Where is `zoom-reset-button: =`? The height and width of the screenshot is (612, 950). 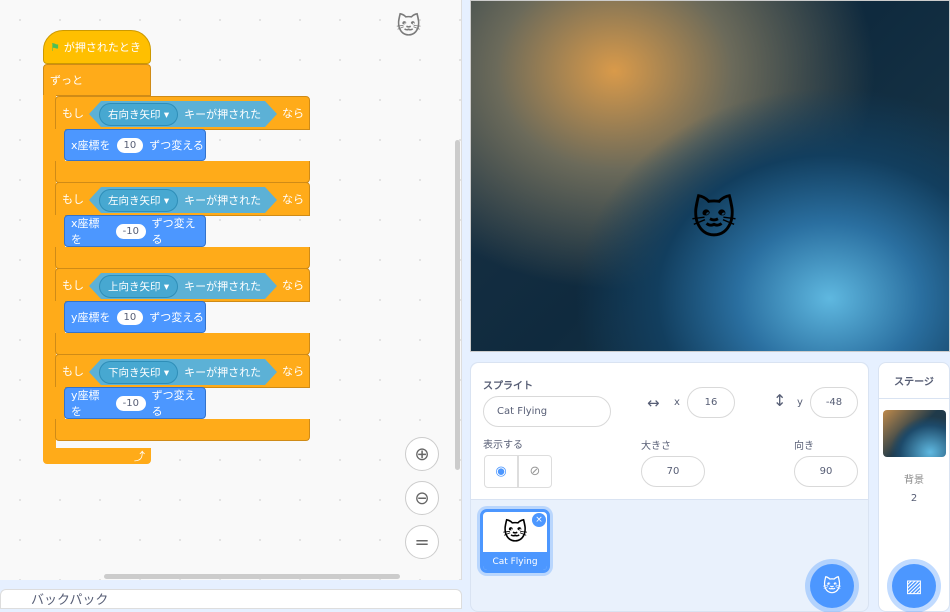 zoom-reset-button: = is located at coordinates (422, 542).